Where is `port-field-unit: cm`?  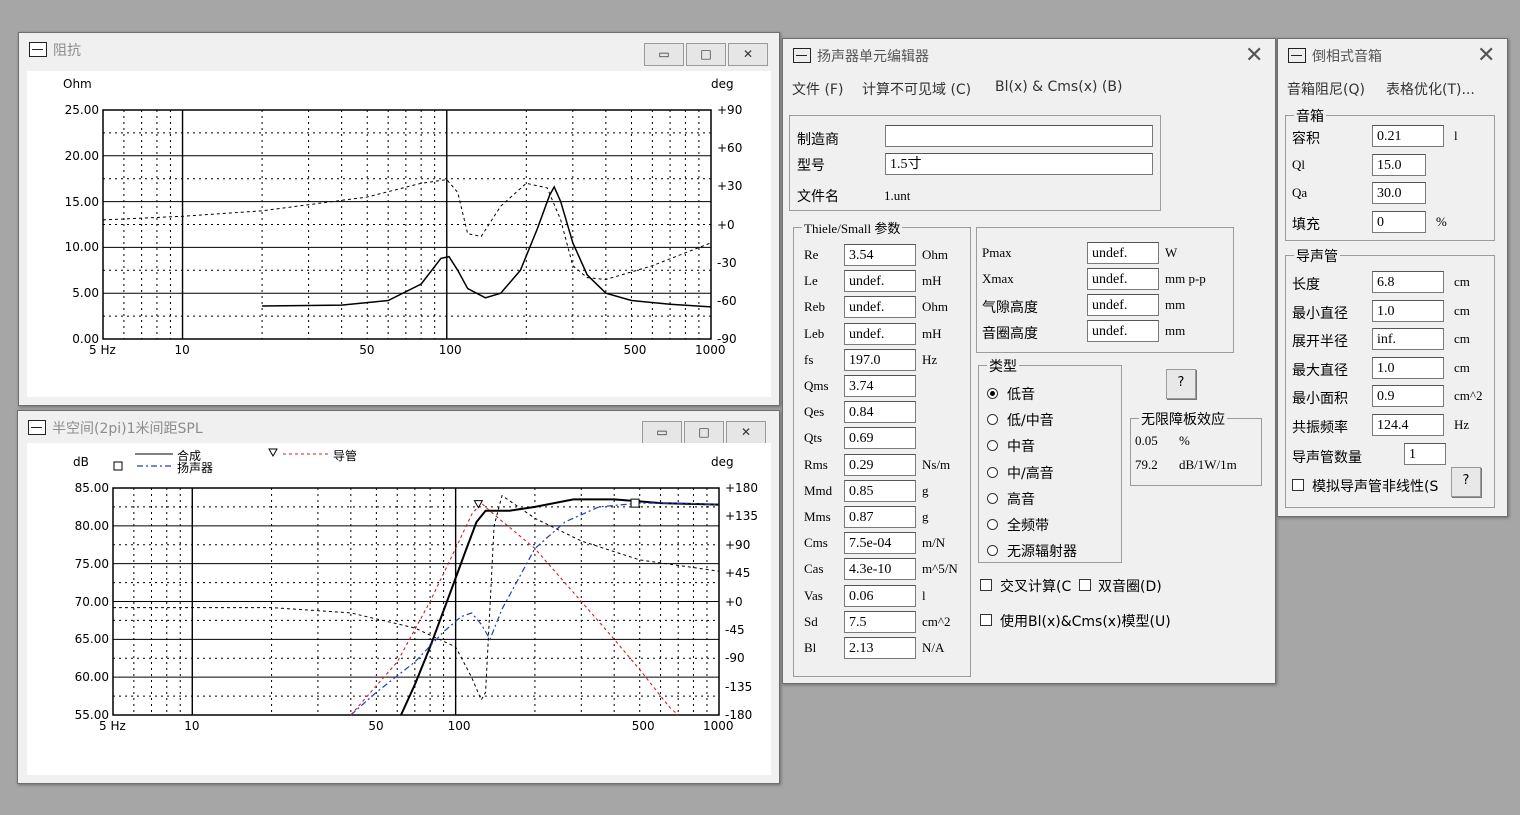
port-field-unit: cm is located at coordinates (1462, 281).